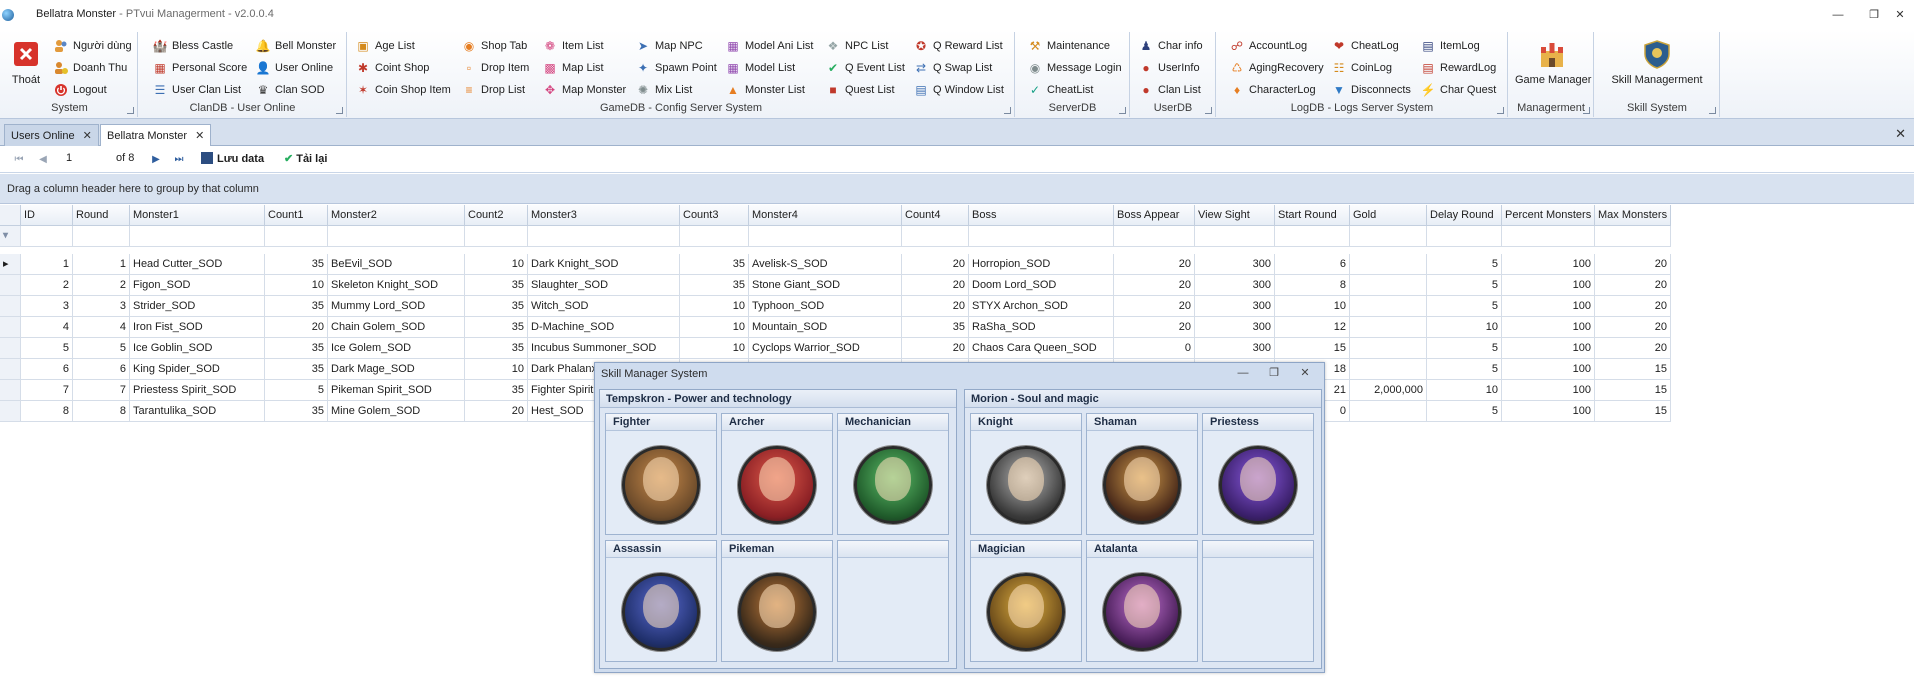 This screenshot has height=697, width=1914. What do you see at coordinates (296, 46) in the screenshot?
I see `ribbon-item-bell-monster: 🔔 Bell Monster` at bounding box center [296, 46].